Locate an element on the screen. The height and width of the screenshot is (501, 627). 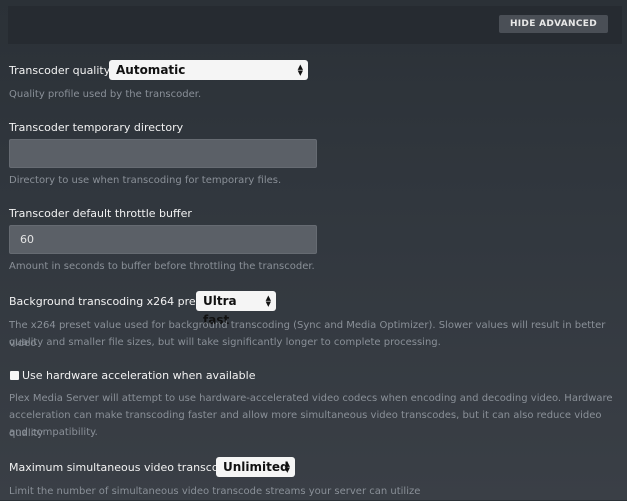
transcoder-quality-label: Transcoder quality is located at coordinates (60, 70).